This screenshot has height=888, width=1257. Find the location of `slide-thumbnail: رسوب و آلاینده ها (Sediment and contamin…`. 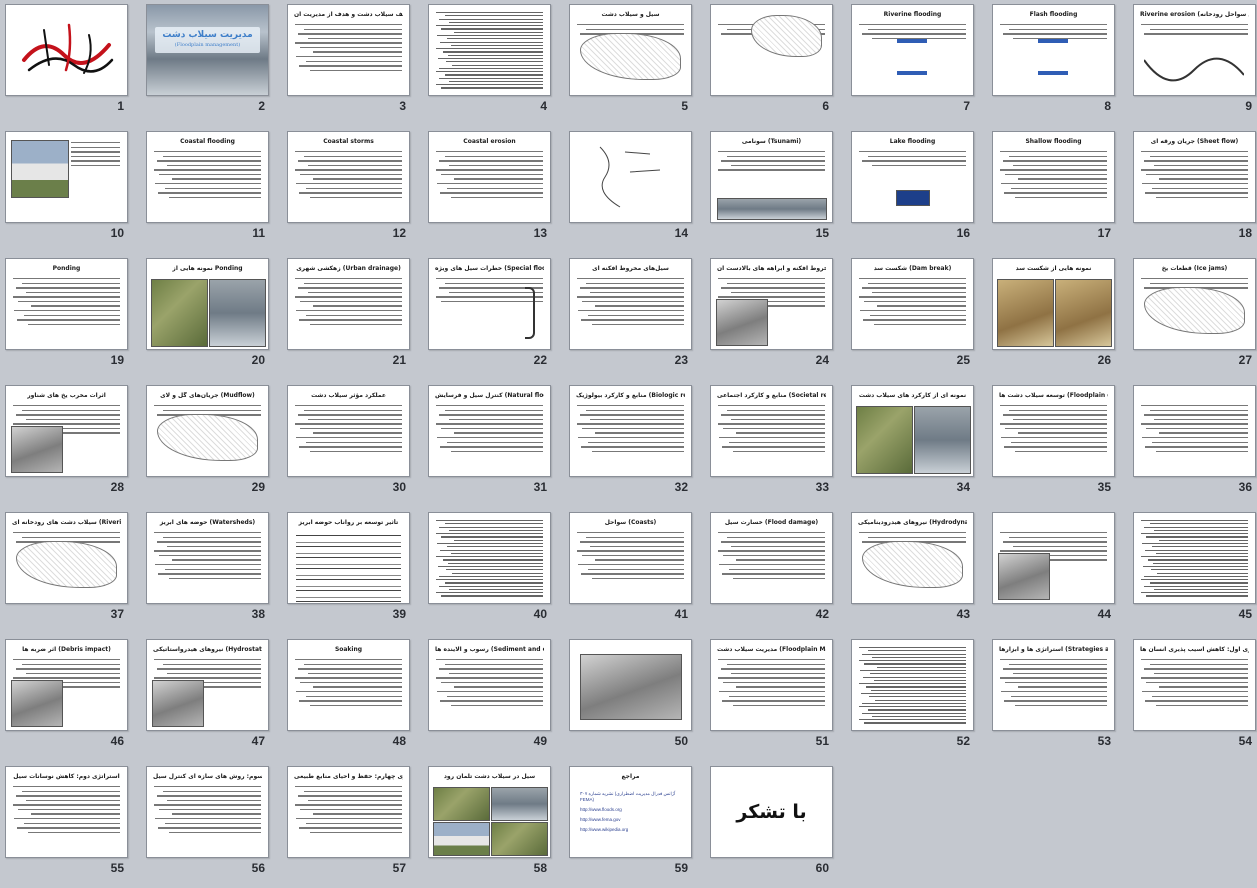

slide-thumbnail: رسوب و آلاینده ها (Sediment and contamin… is located at coordinates (489, 685).